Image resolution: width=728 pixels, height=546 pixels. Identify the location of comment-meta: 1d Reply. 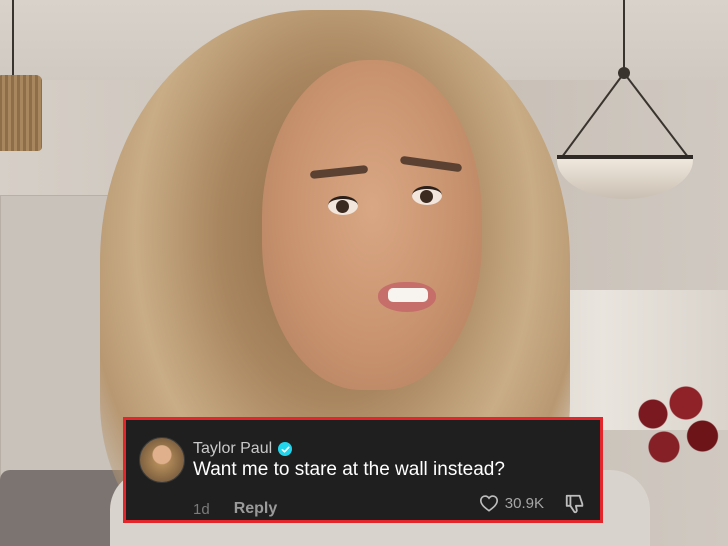
(235, 509).